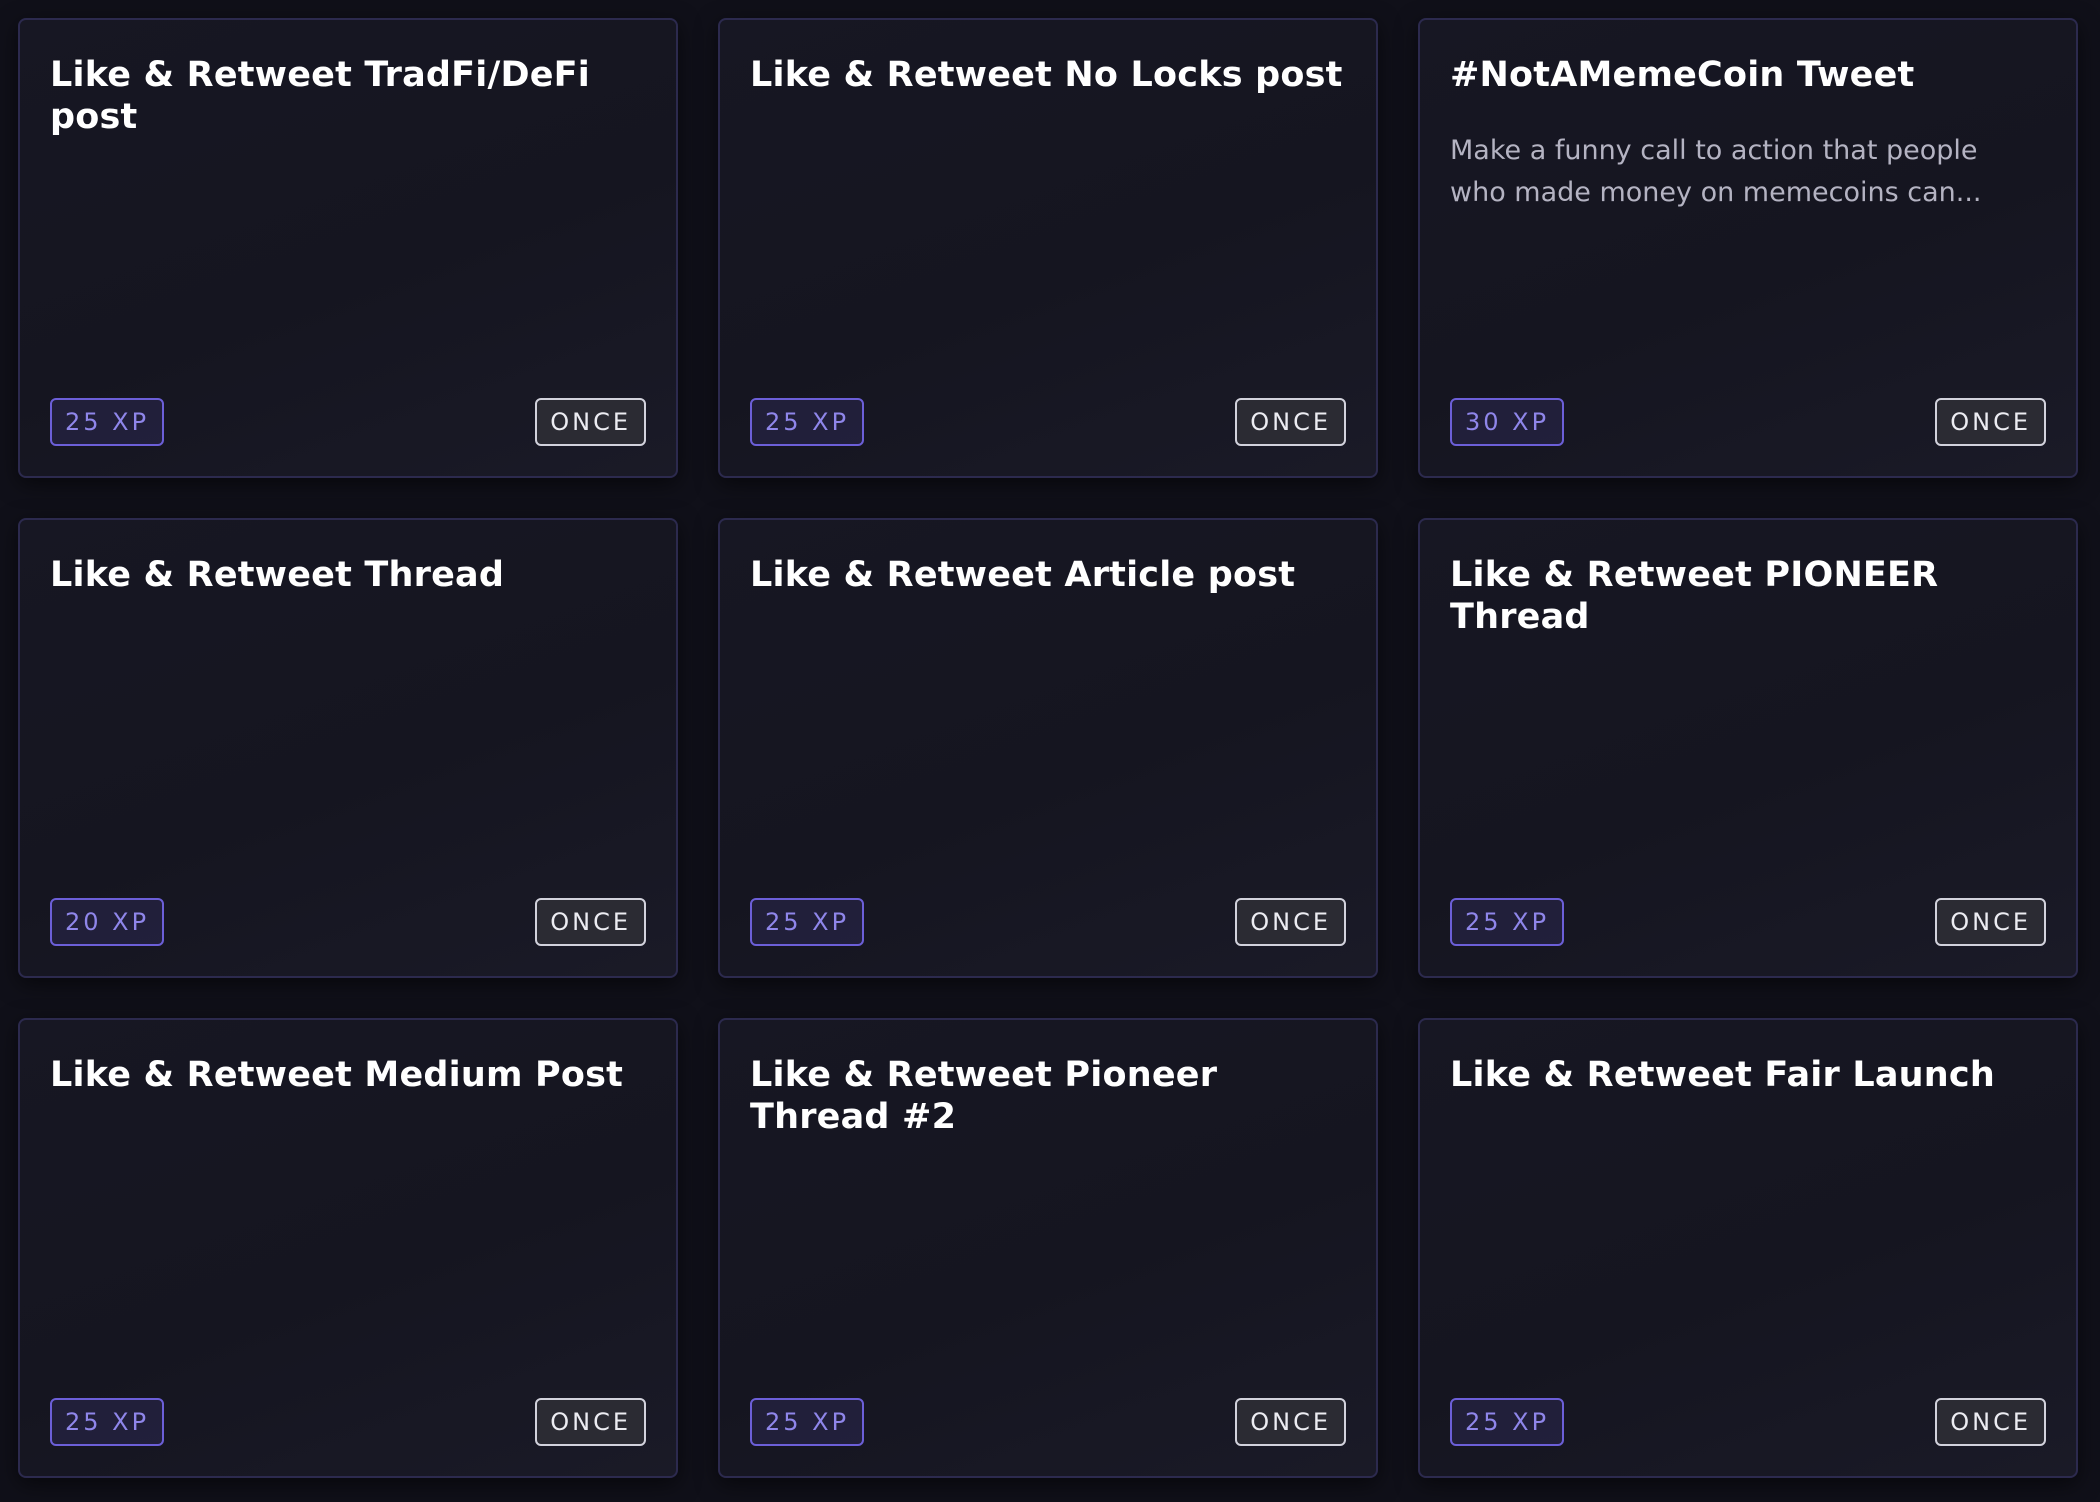  Describe the element at coordinates (348, 1248) in the screenshot. I see `quest-card: Like & Retweet Medium Post 25 XP ONCE` at that location.